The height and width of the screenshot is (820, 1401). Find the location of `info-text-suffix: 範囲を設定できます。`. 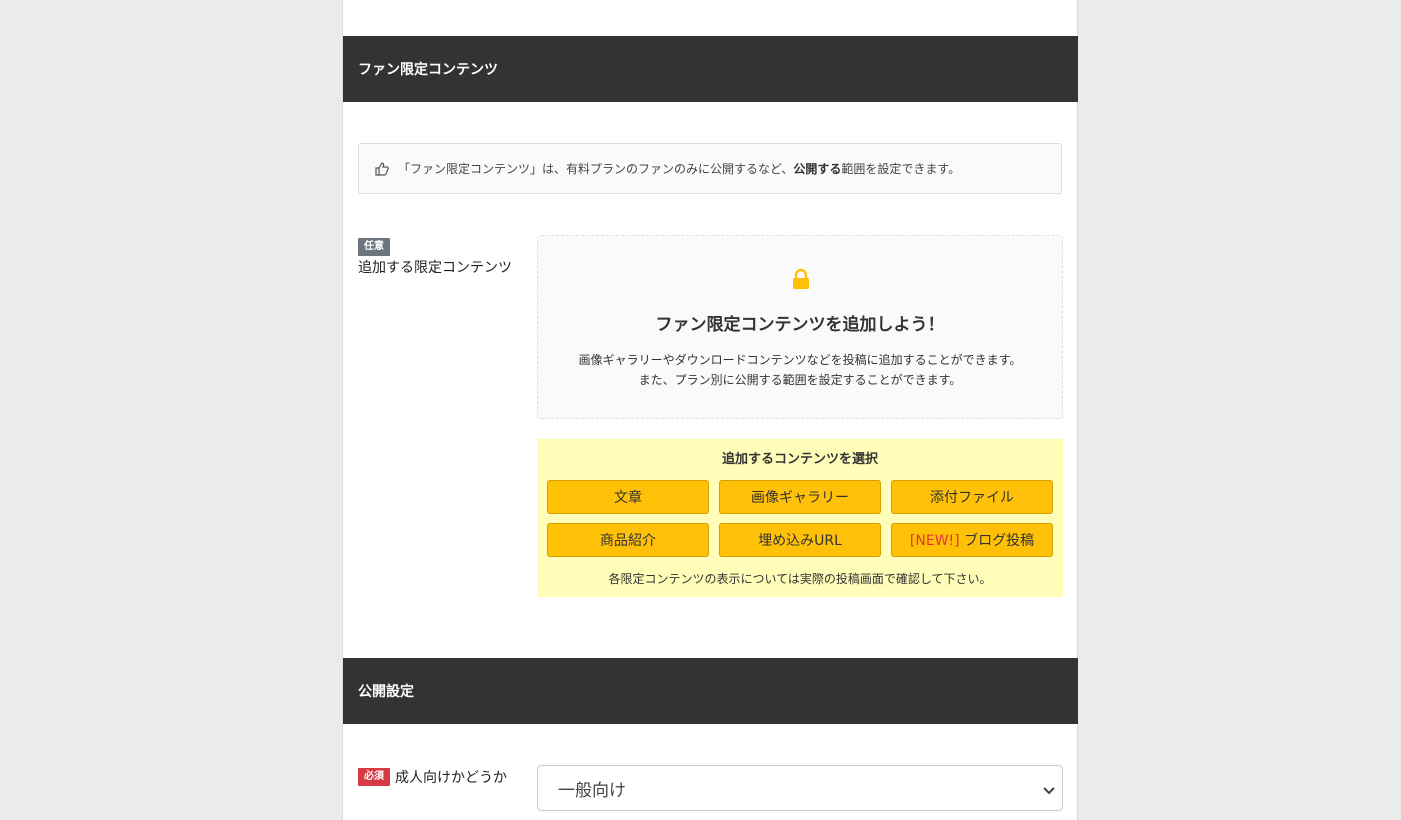

info-text-suffix: 範囲を設定できます。 is located at coordinates (901, 169).